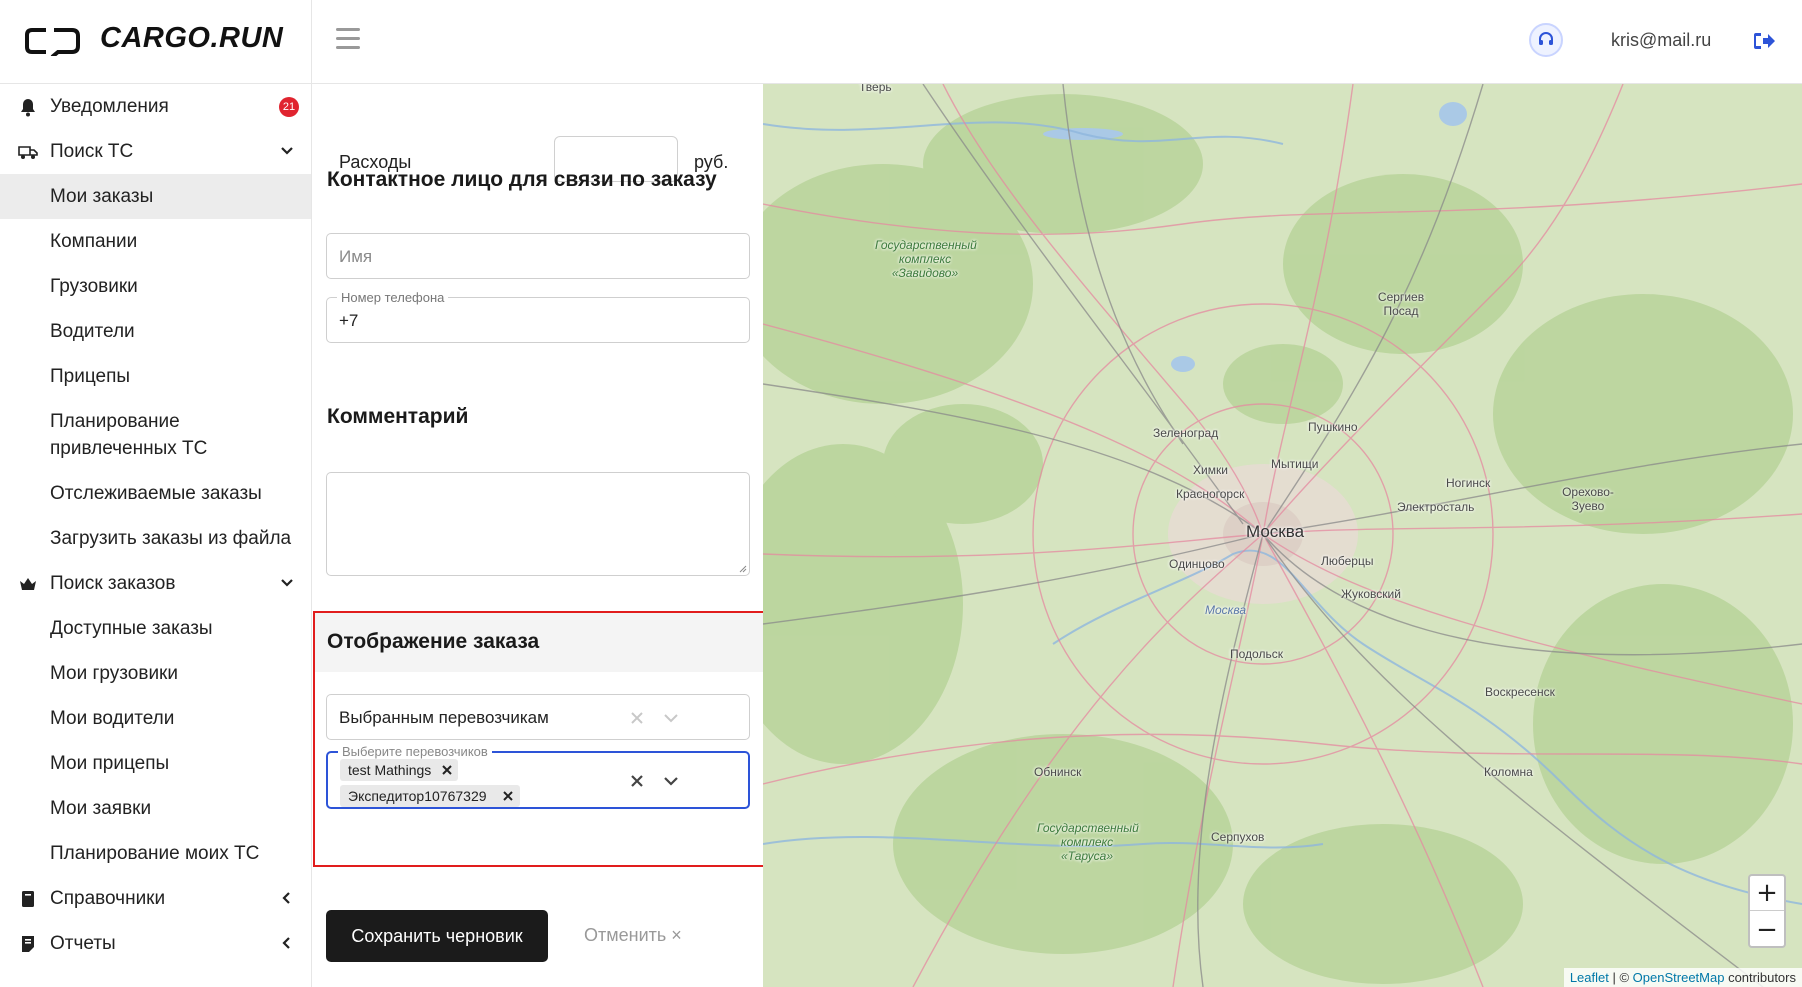 Image resolution: width=1802 pixels, height=987 pixels. What do you see at coordinates (28, 899) in the screenshot?
I see `book-icon` at bounding box center [28, 899].